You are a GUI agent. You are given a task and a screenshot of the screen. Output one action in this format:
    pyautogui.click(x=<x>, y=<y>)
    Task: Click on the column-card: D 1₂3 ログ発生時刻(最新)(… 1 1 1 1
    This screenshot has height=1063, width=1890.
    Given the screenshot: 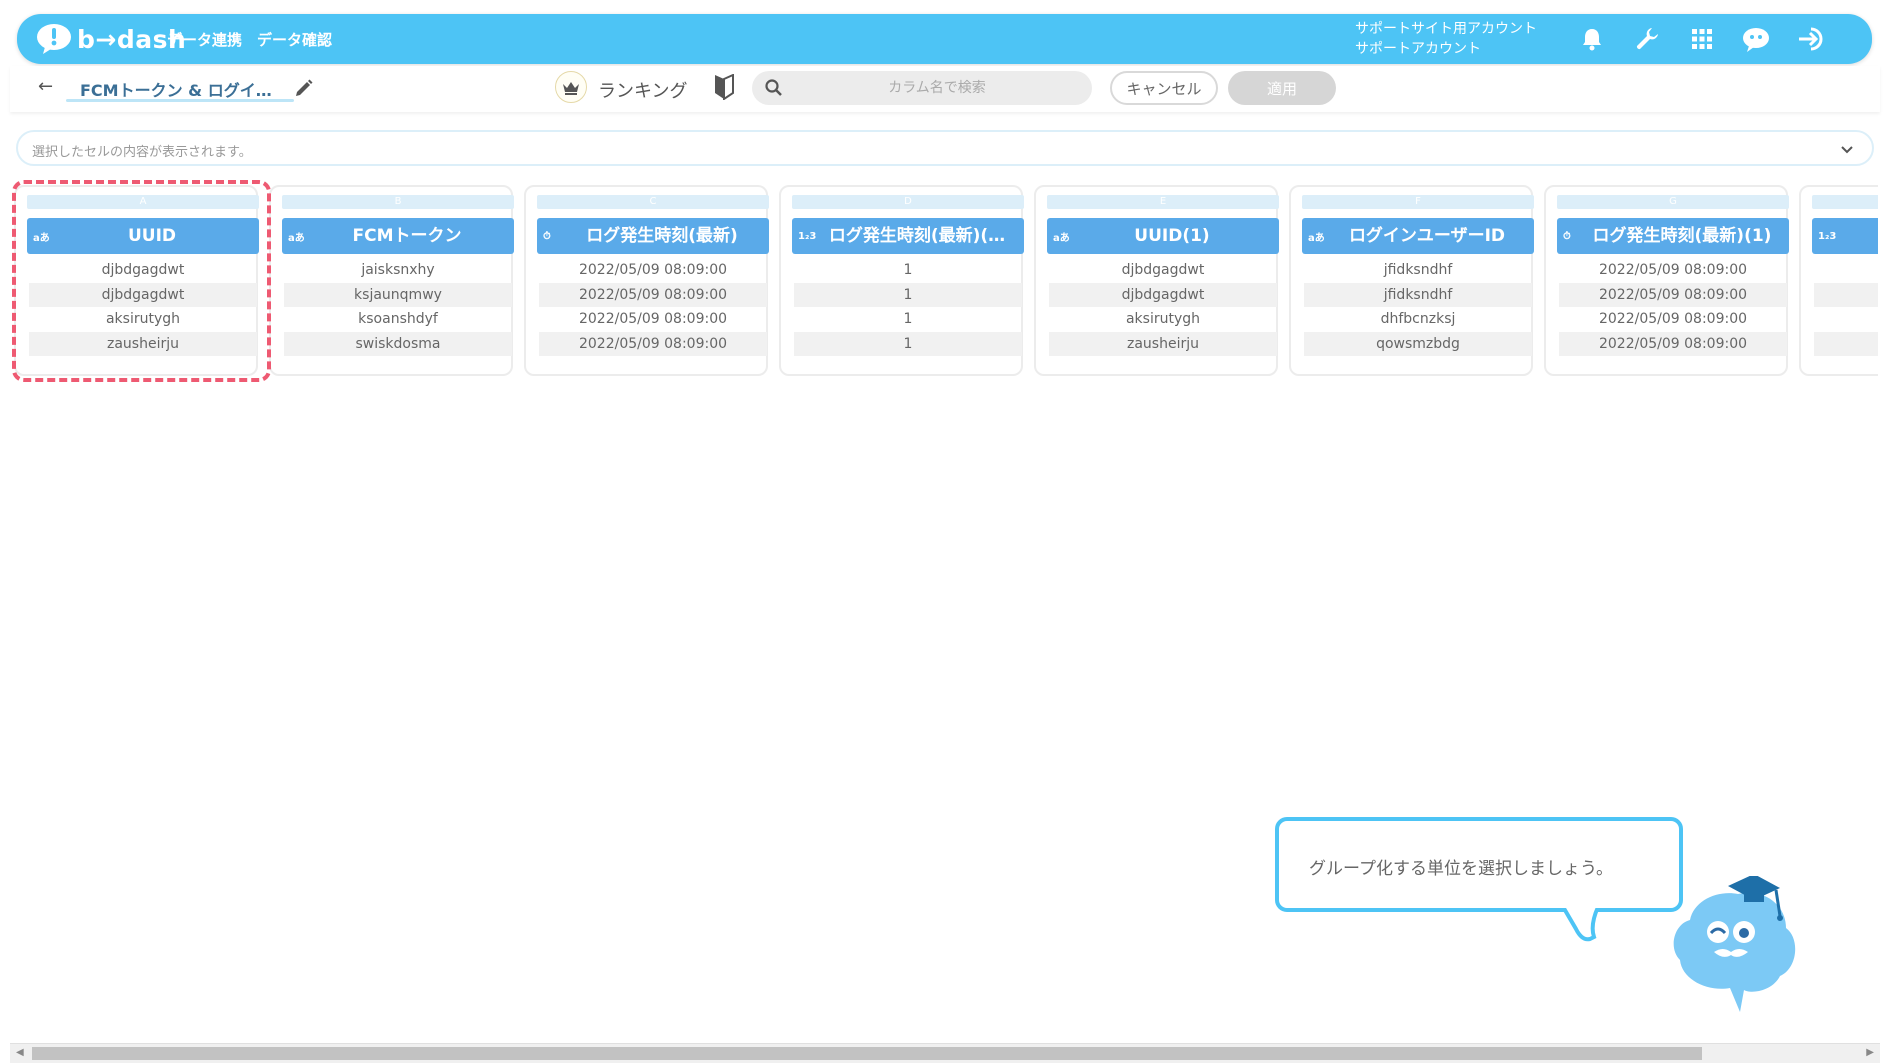 What is the action you would take?
    pyautogui.click(x=901, y=280)
    